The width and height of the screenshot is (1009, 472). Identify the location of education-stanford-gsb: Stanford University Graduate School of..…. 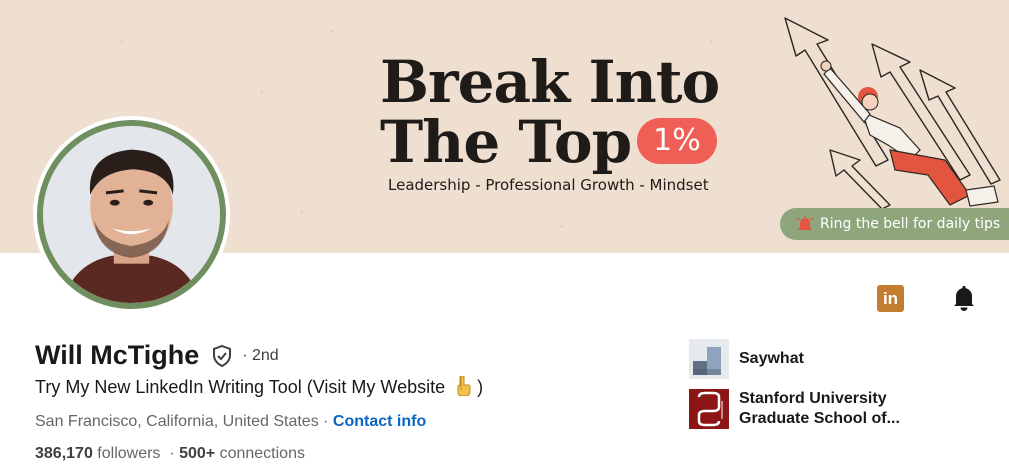
(809, 409).